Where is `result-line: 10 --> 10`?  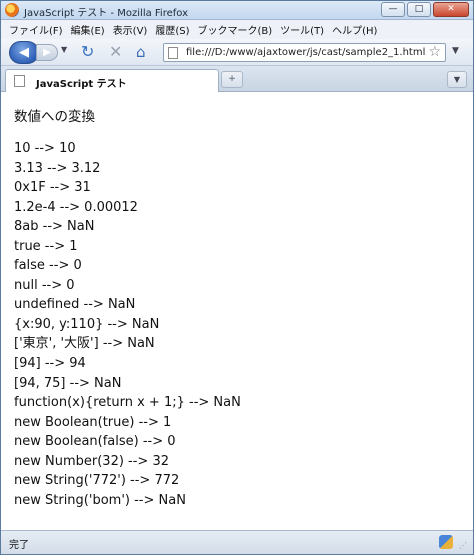
result-line: 10 --> 10 is located at coordinates (45, 148).